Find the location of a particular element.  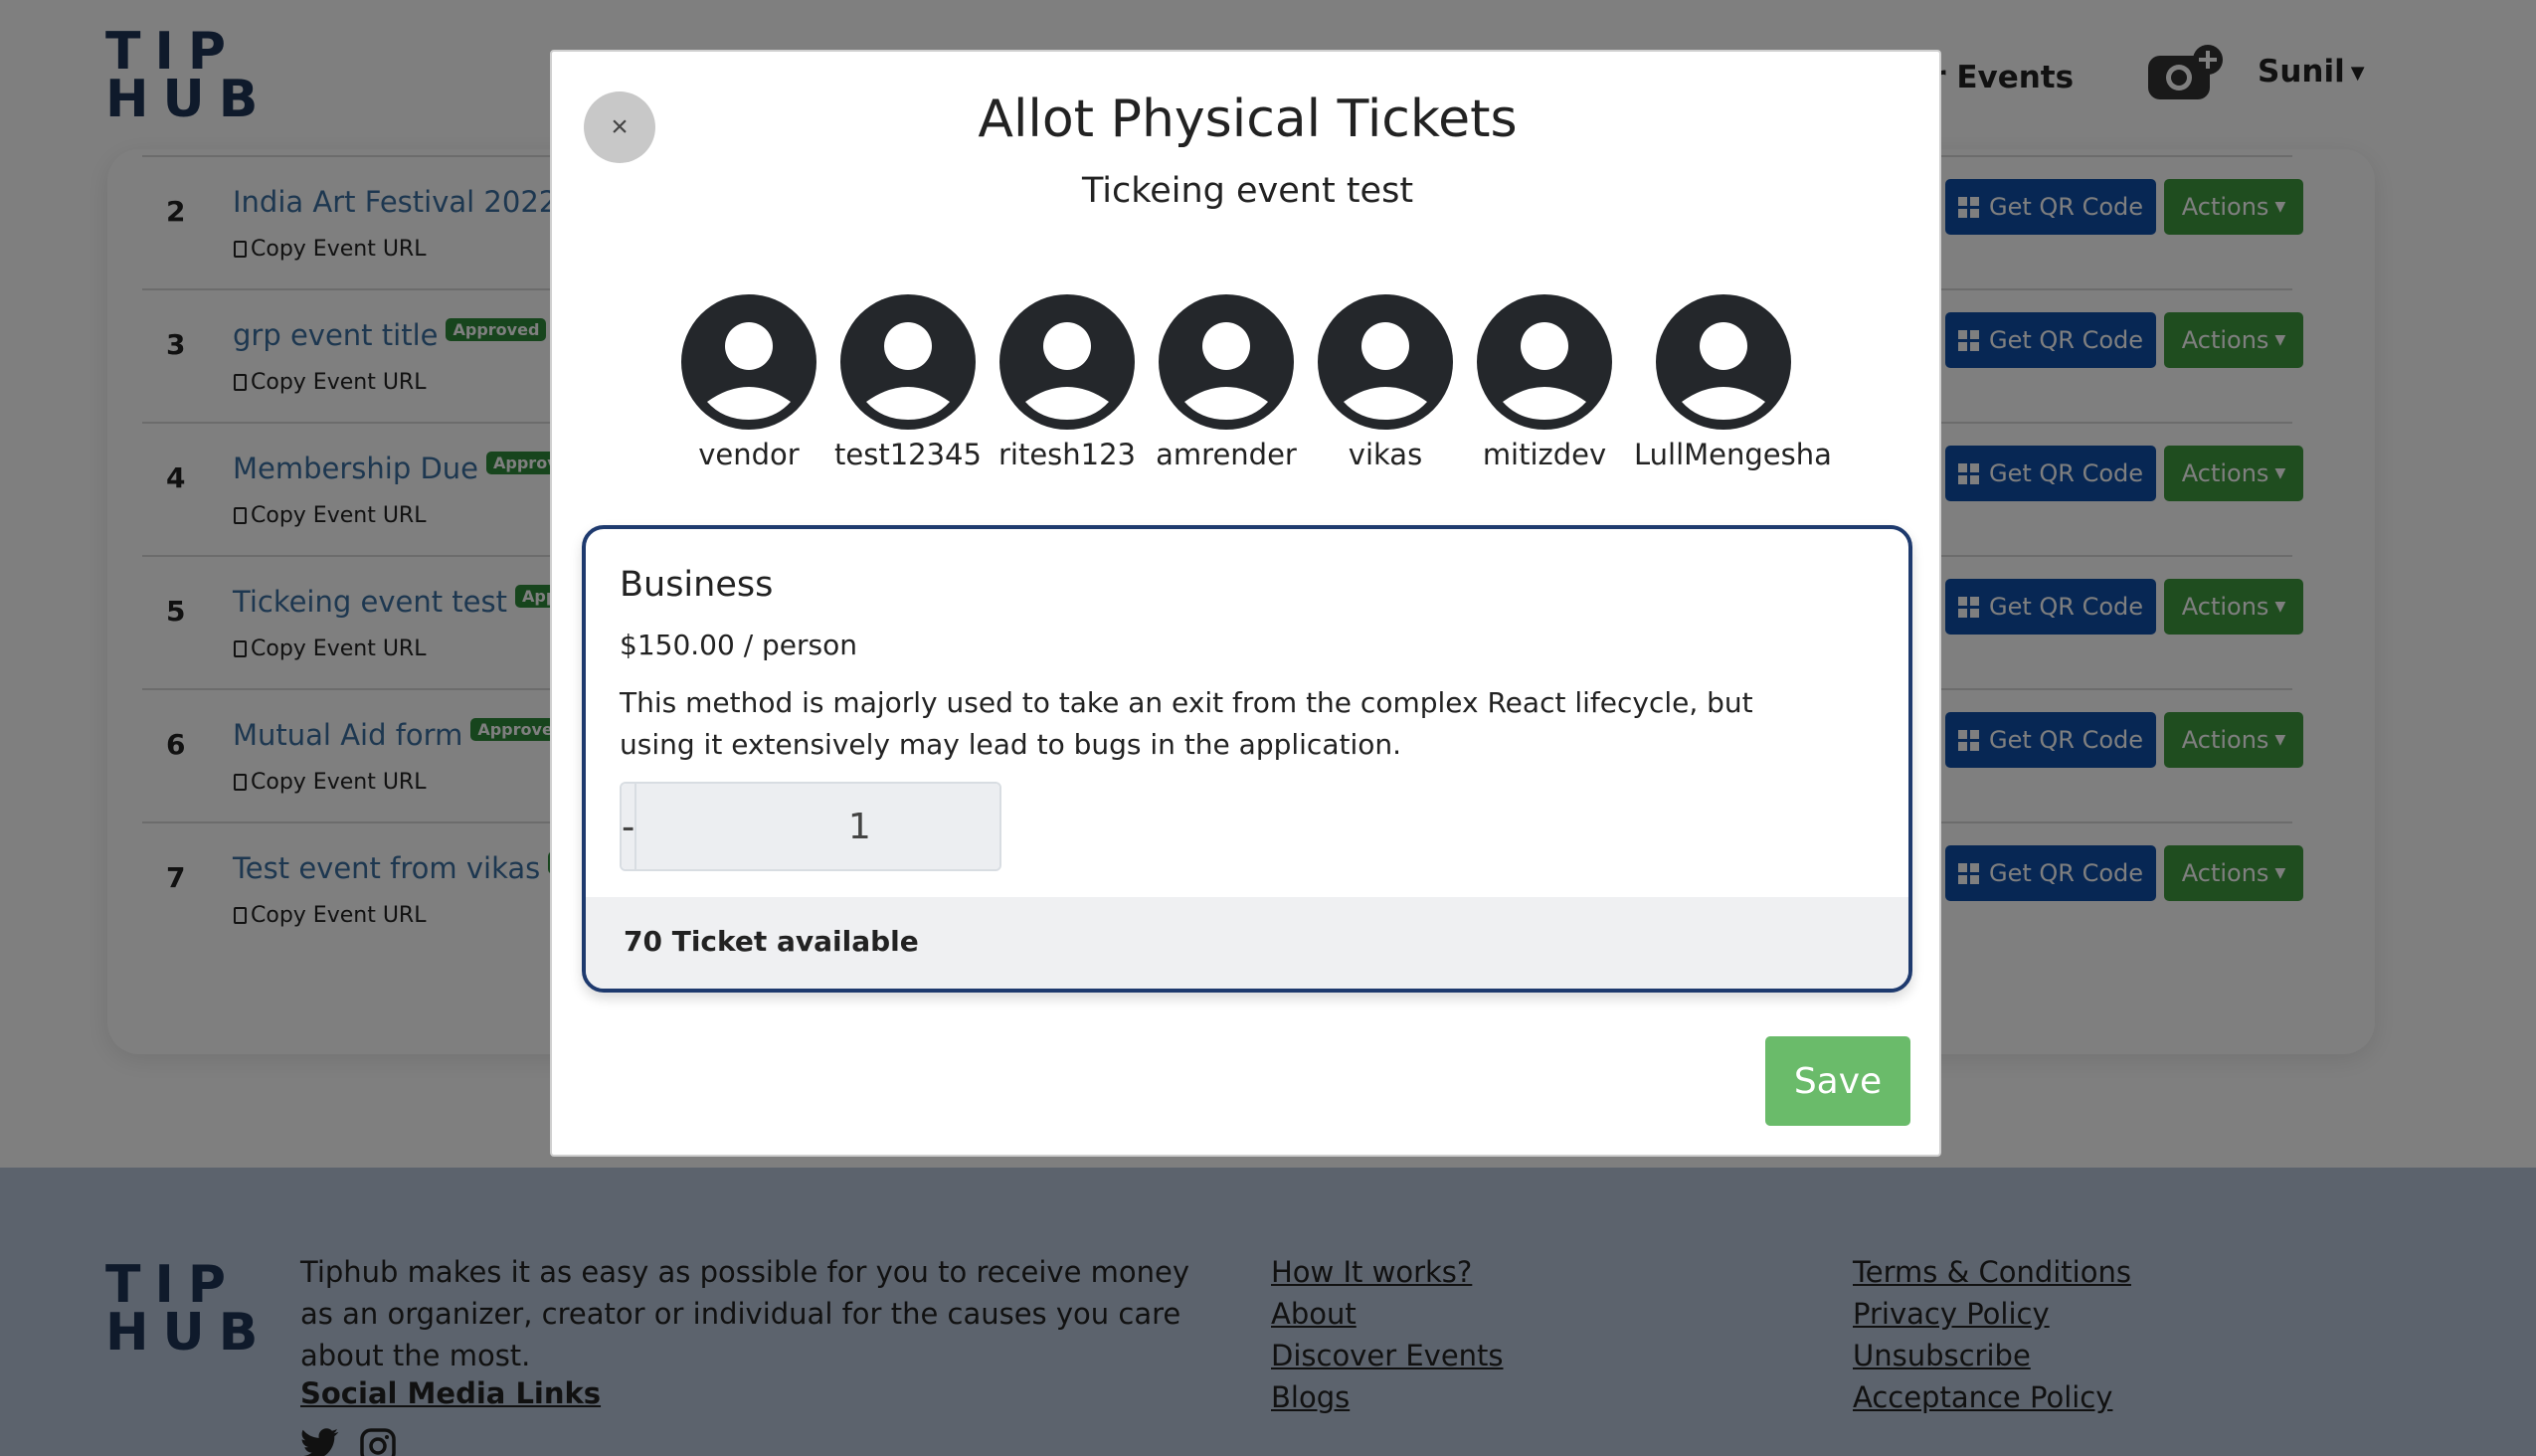

user-name-label: LullMengesha is located at coordinates (1733, 454).